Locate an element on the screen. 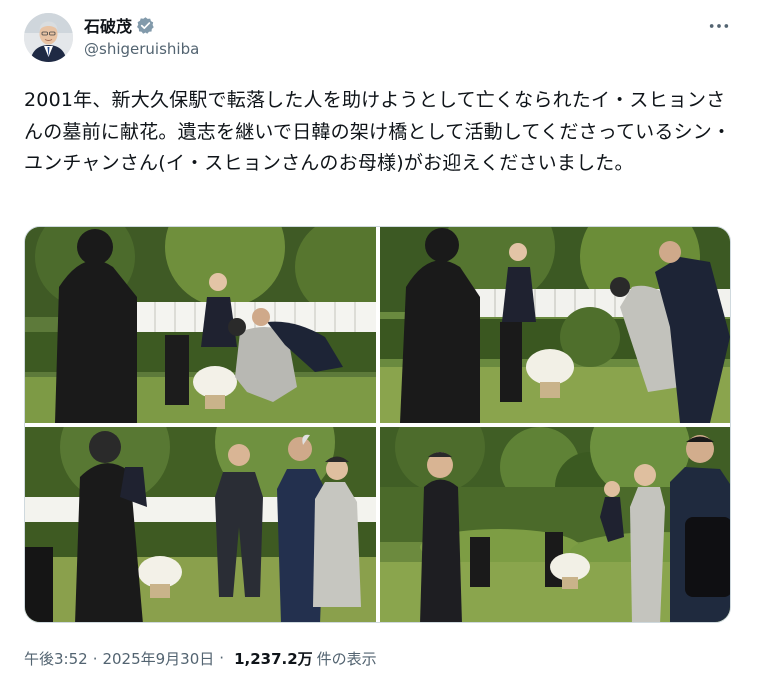  author-avatar is located at coordinates (48, 37).